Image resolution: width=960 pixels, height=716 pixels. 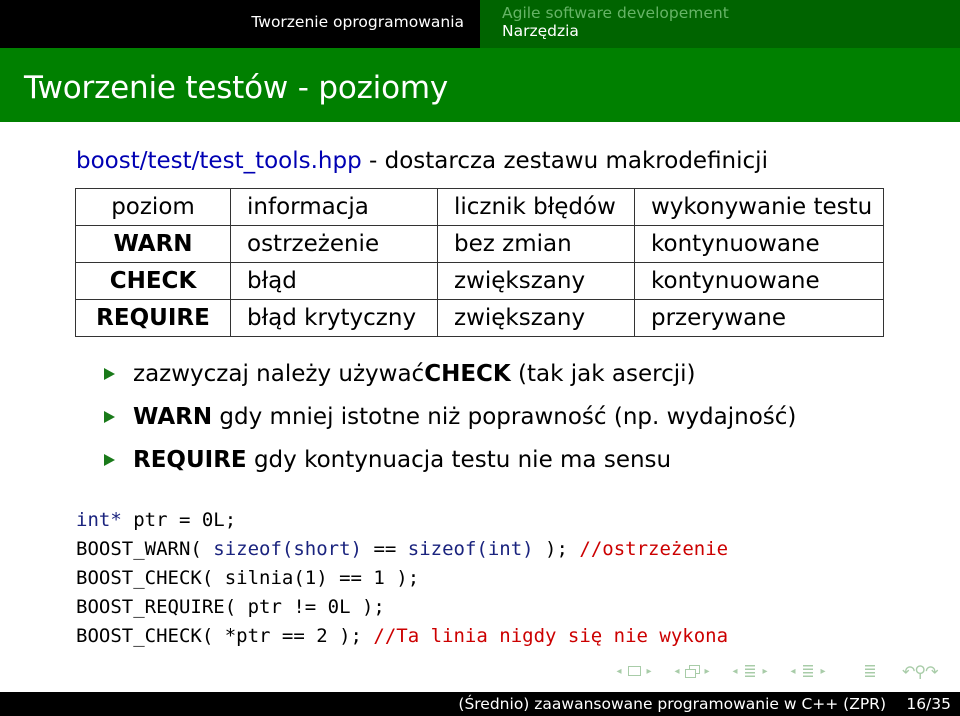 I want to click on code-text: BOOST_WARN(, so click(x=145, y=549).